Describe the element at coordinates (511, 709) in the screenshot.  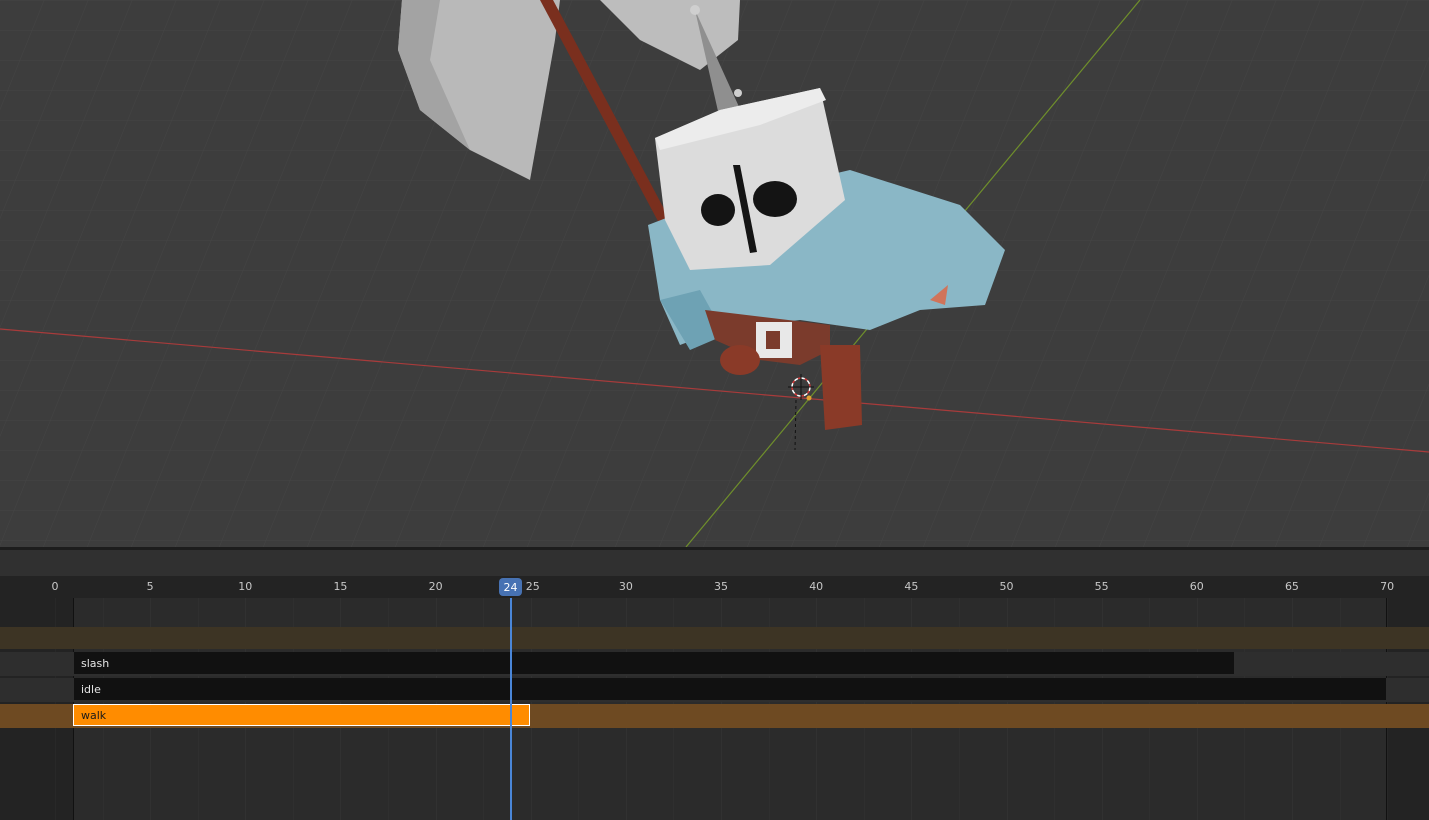
I see `playhead` at that location.